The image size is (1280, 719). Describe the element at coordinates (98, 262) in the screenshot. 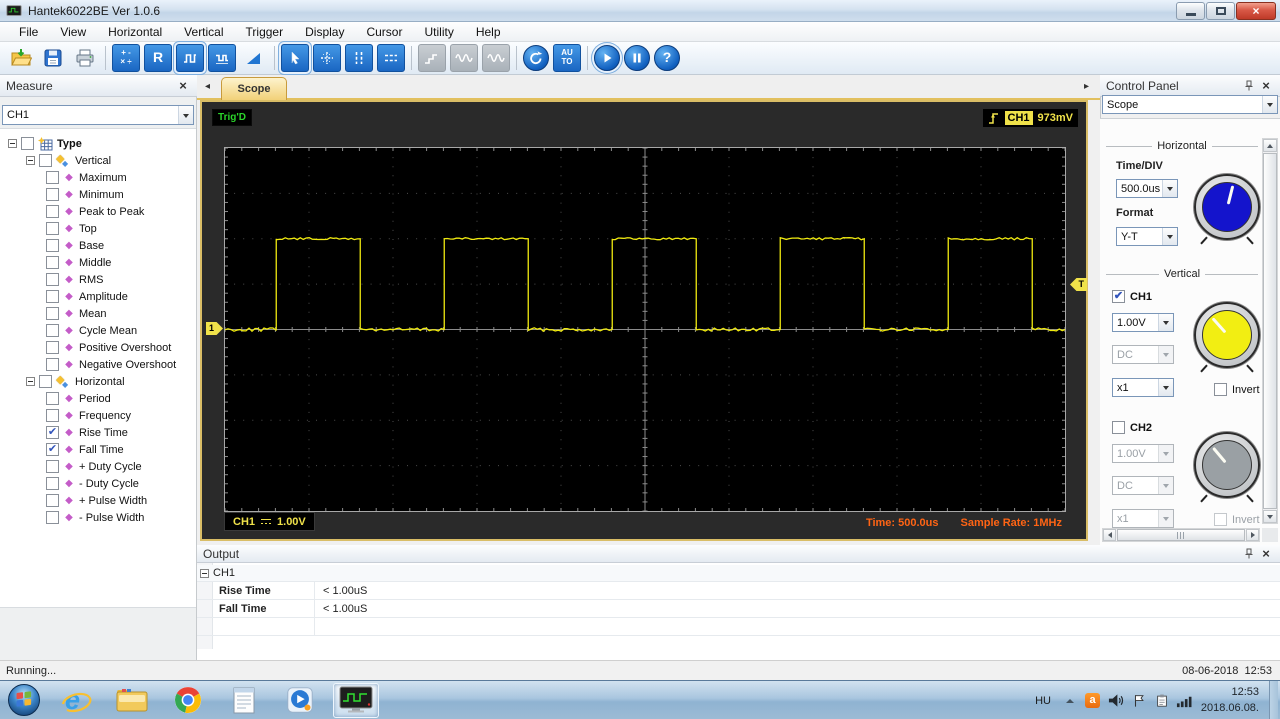

I see `measure-item: ◆ Middle` at that location.